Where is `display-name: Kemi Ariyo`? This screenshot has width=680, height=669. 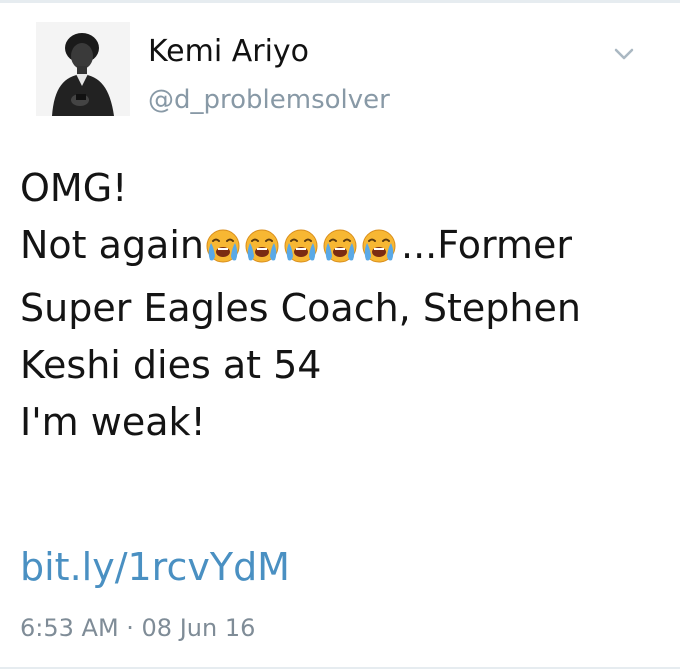 display-name: Kemi Ariyo is located at coordinates (228, 52).